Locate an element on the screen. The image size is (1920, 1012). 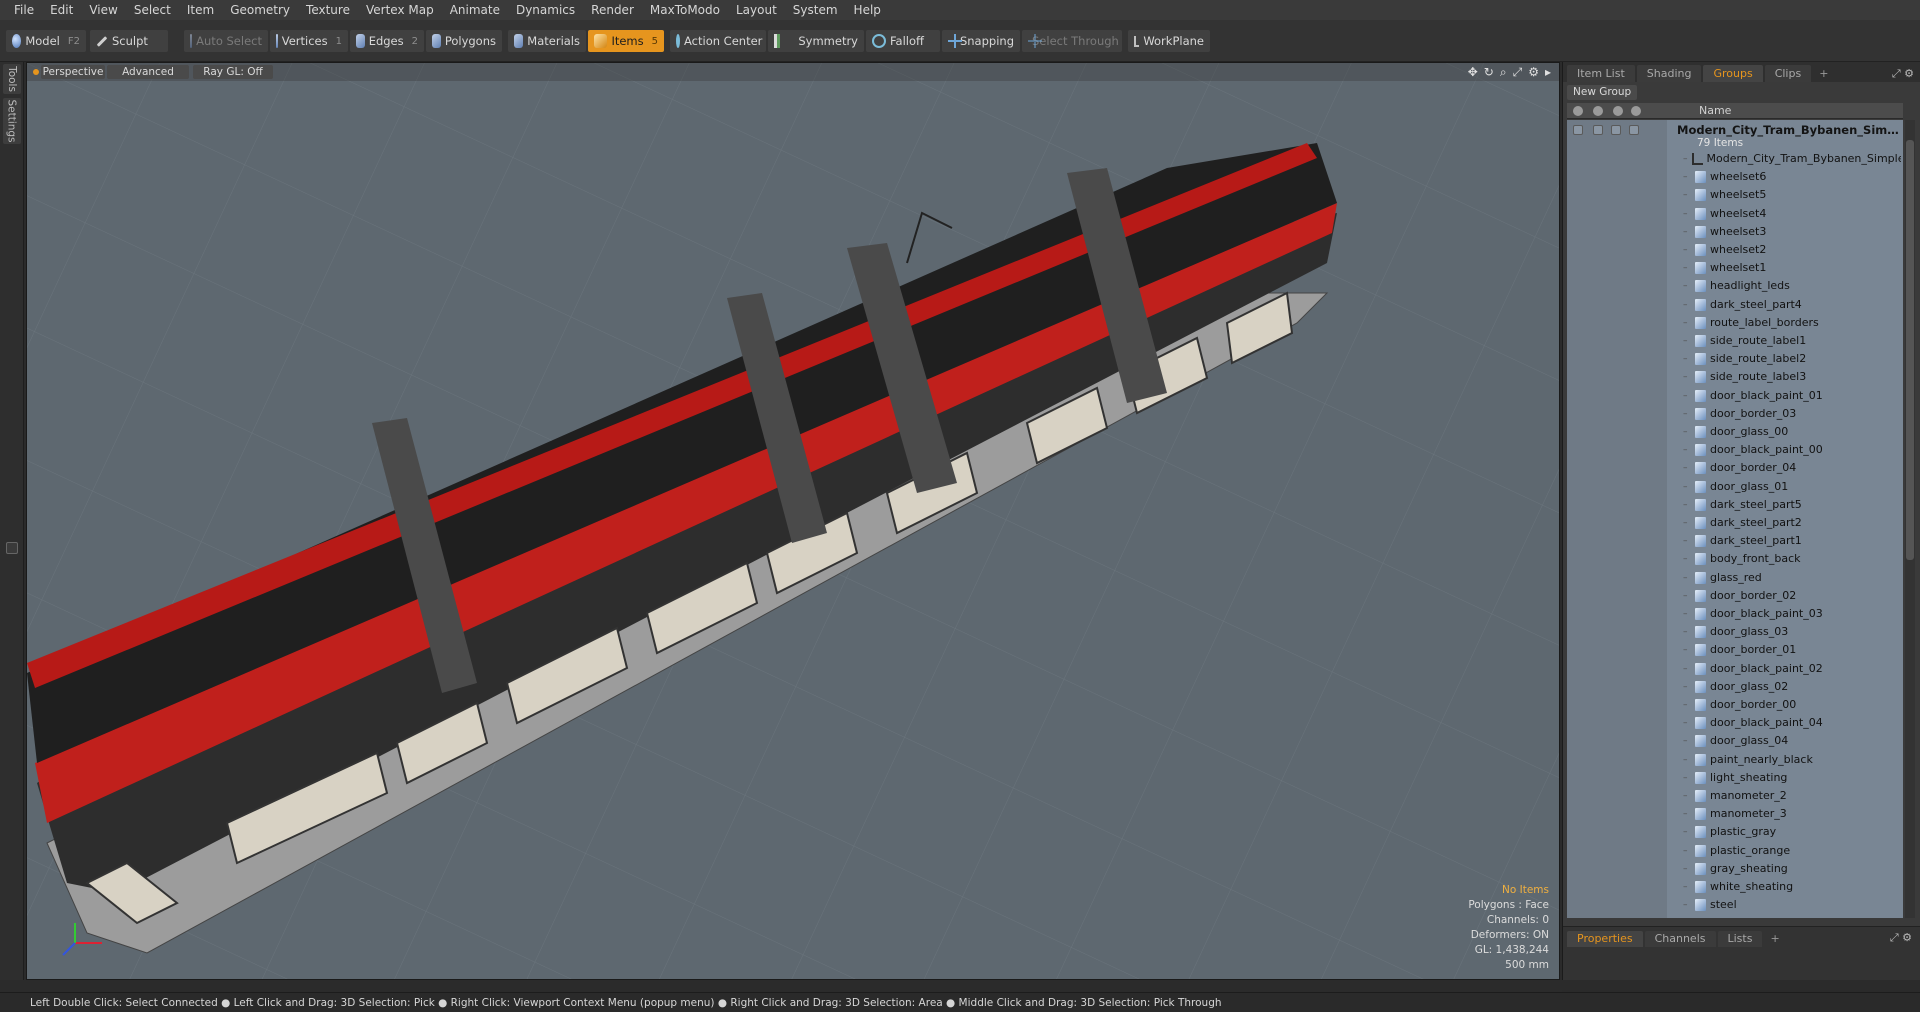
symmetry-button: Symmetry is located at coordinates (816, 41).